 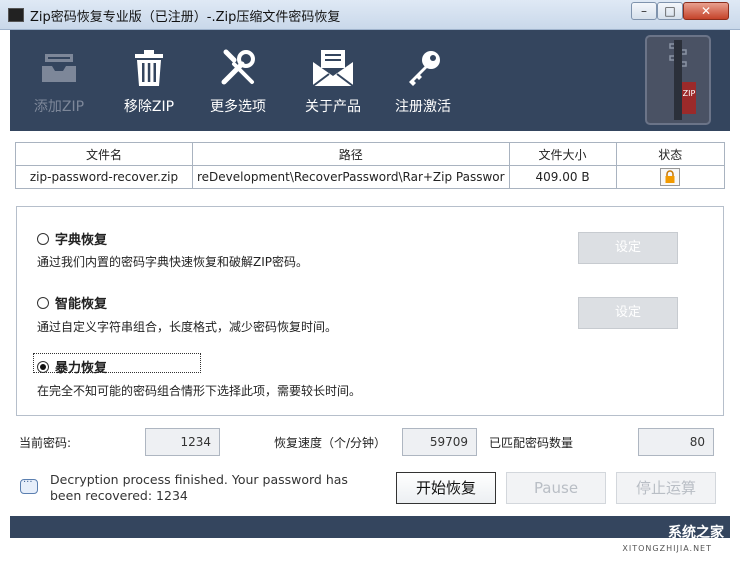 What do you see at coordinates (59, 88) in the screenshot?
I see `add-zip-button: 添加ZIP` at bounding box center [59, 88].